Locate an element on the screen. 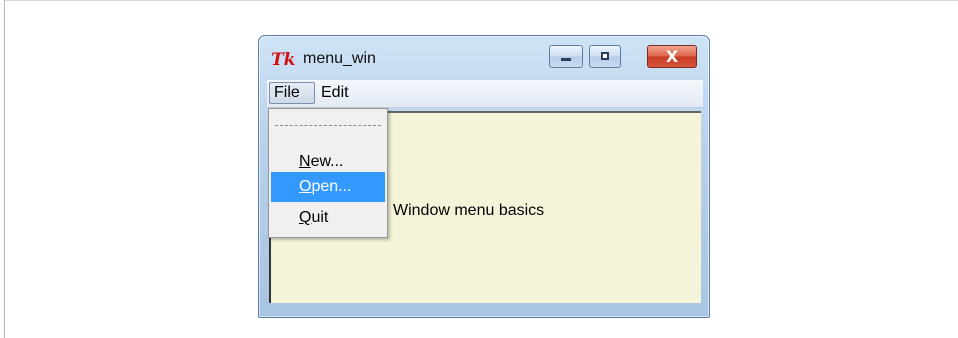 This screenshot has height=338, width=958. window-title: menu_win is located at coordinates (339, 58).